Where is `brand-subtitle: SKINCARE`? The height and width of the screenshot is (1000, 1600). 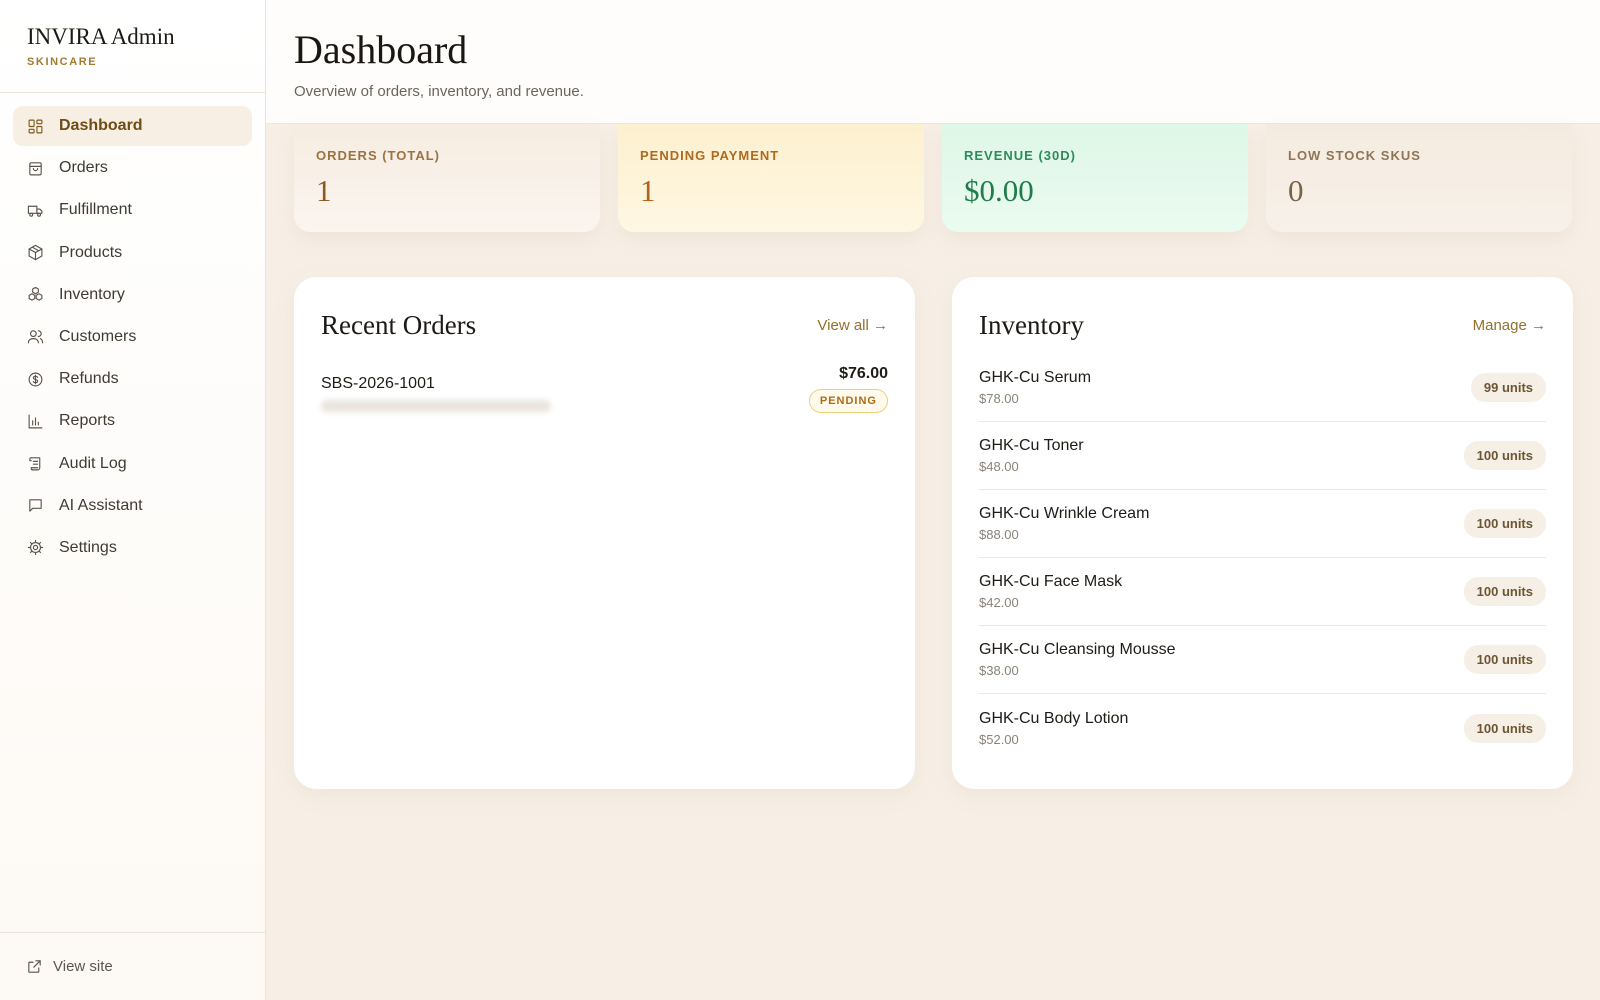 brand-subtitle: SKINCARE is located at coordinates (62, 62).